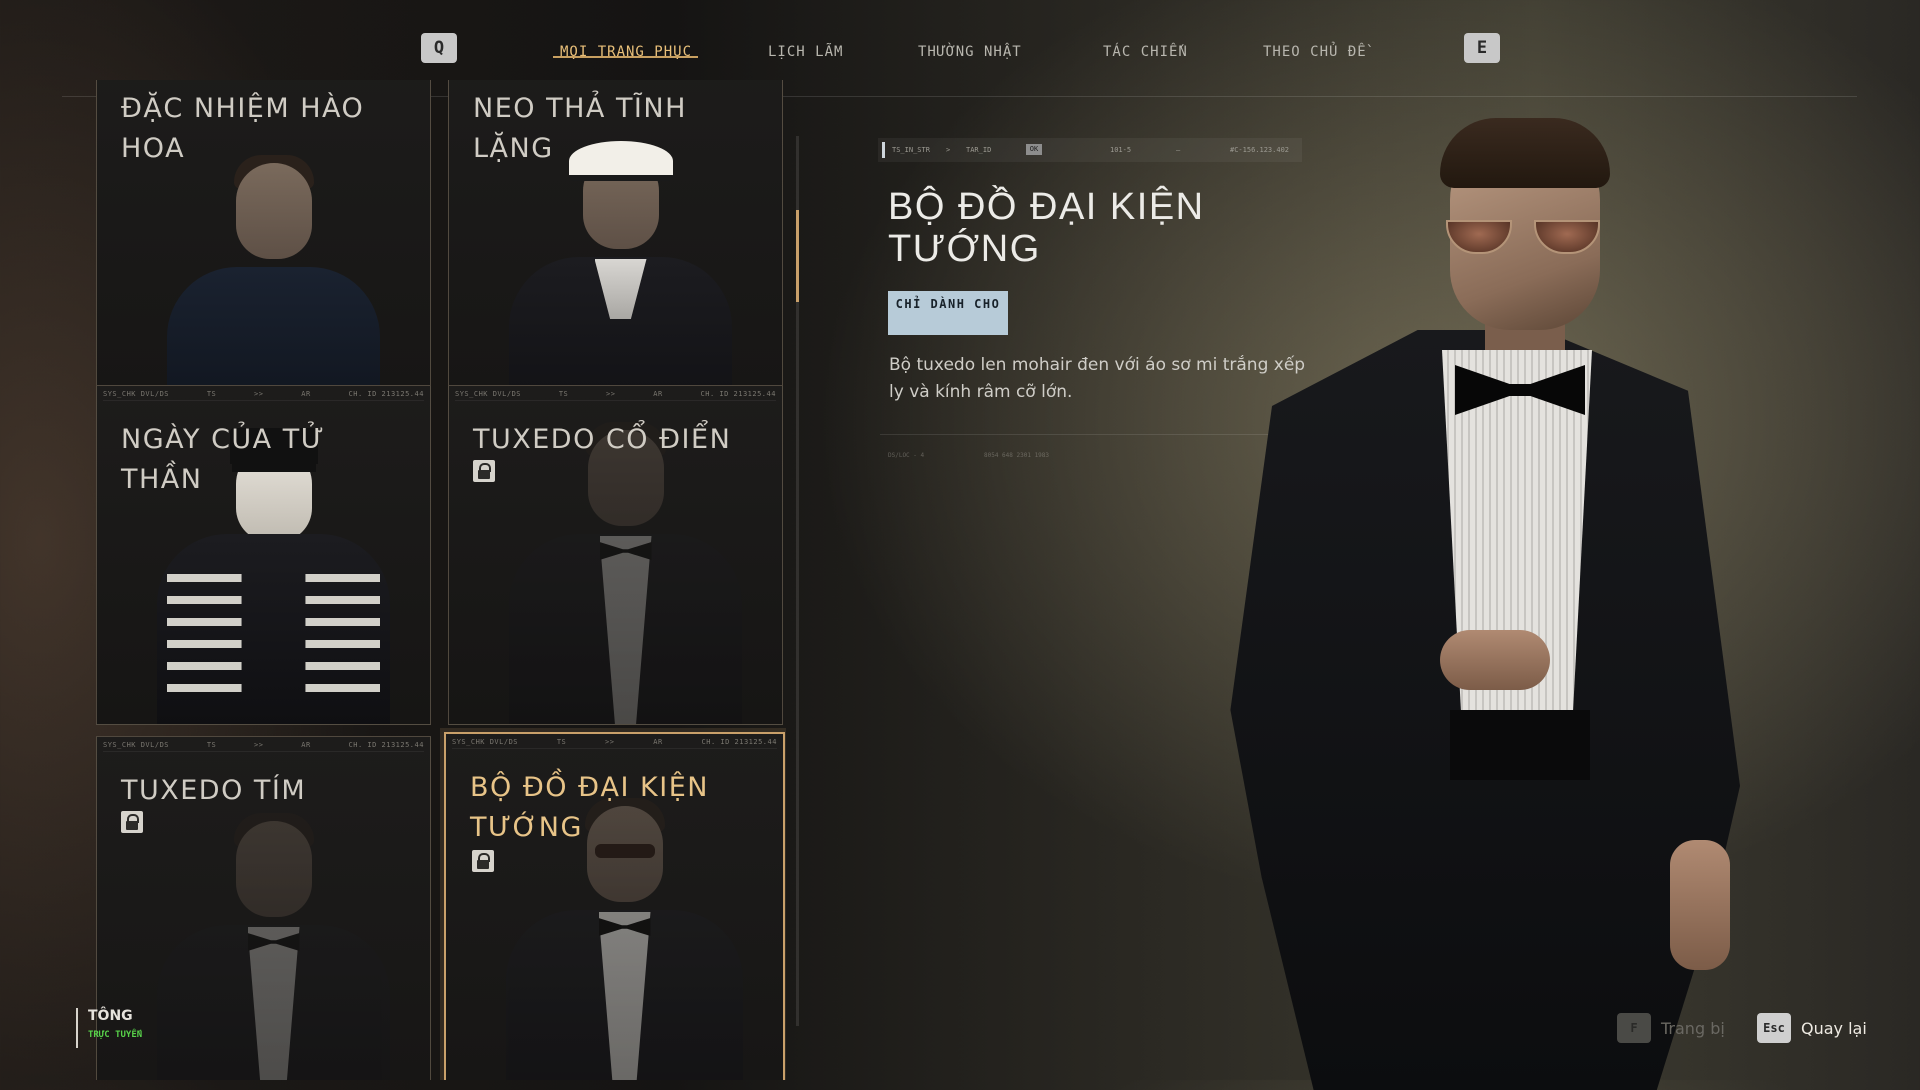 This screenshot has height=1090, width=1920. What do you see at coordinates (625, 57) in the screenshot?
I see `active-tab-underline` at bounding box center [625, 57].